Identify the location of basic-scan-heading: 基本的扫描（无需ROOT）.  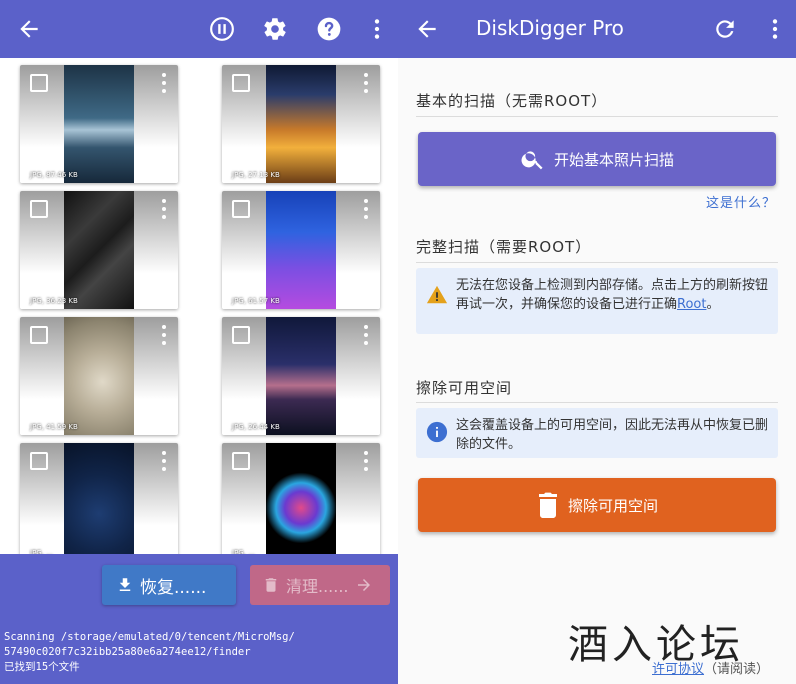
(512, 101).